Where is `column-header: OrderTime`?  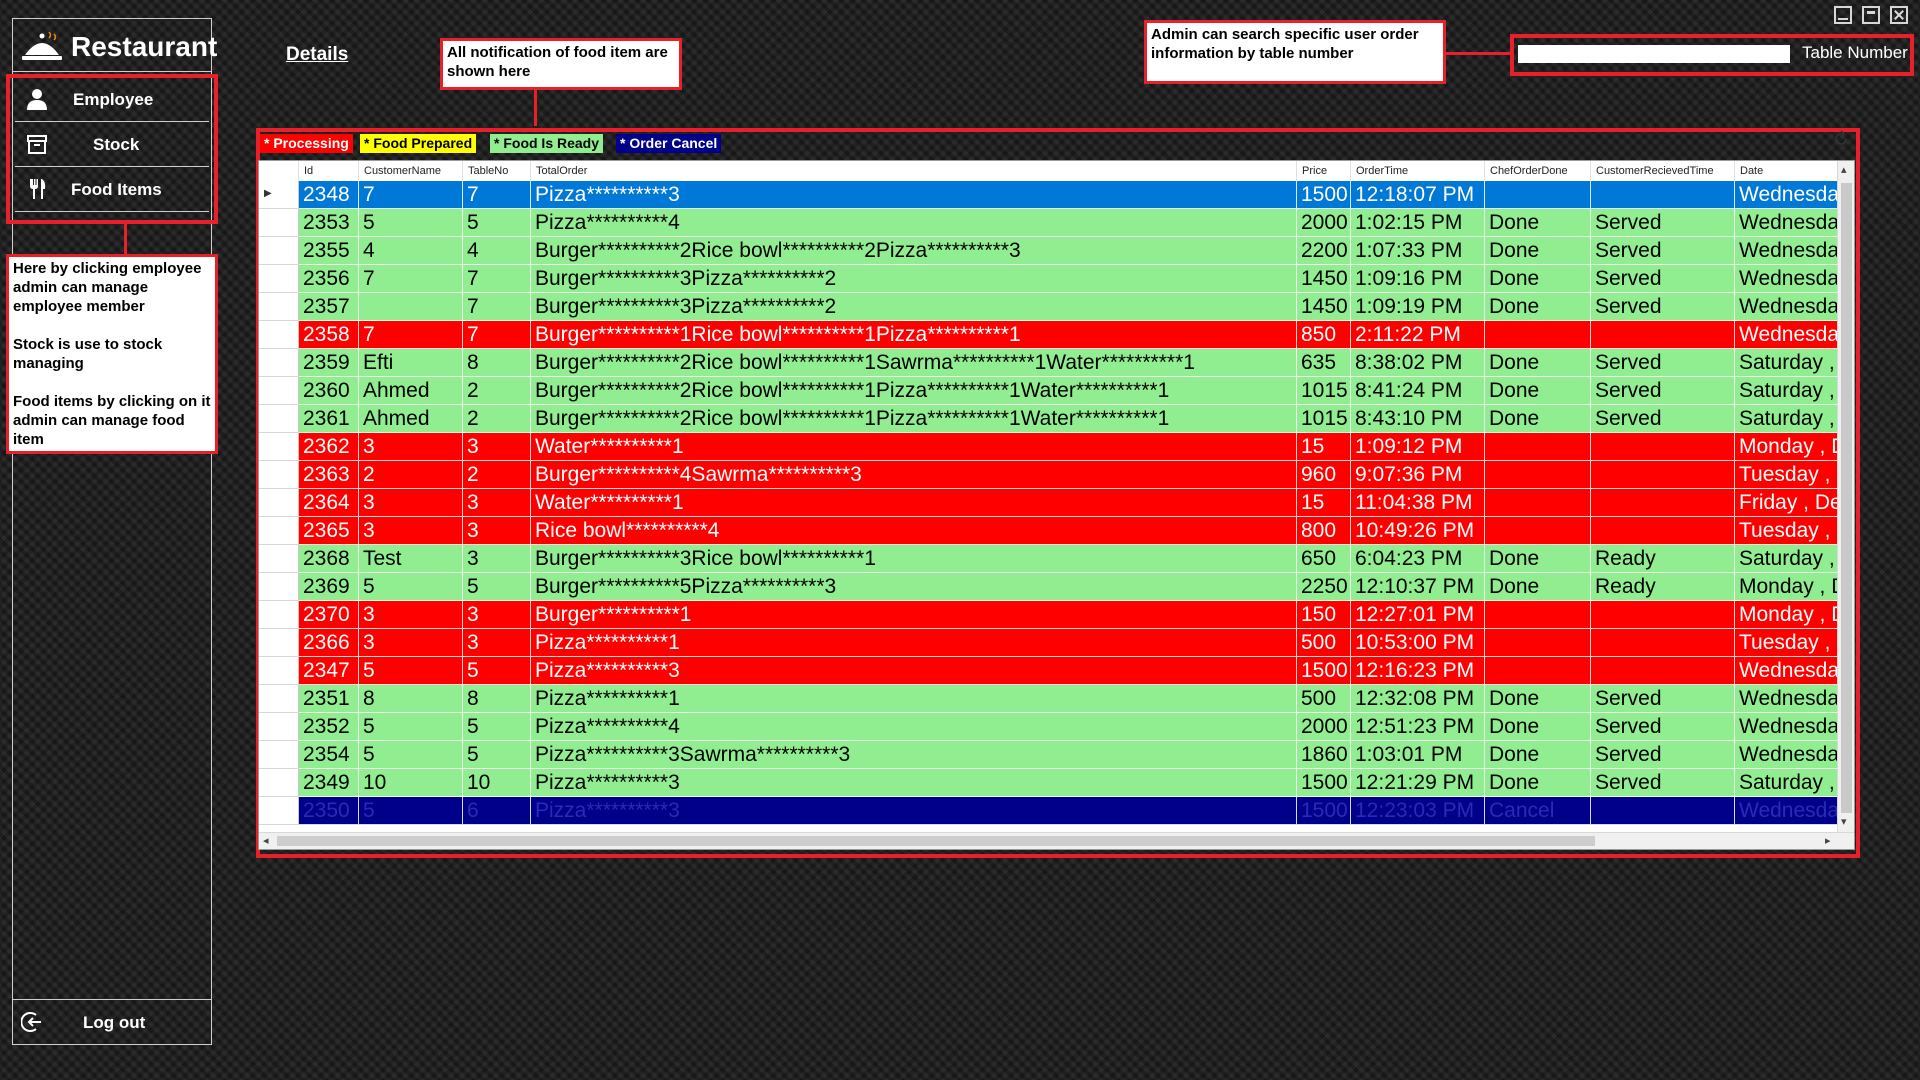 column-header: OrderTime is located at coordinates (1418, 171).